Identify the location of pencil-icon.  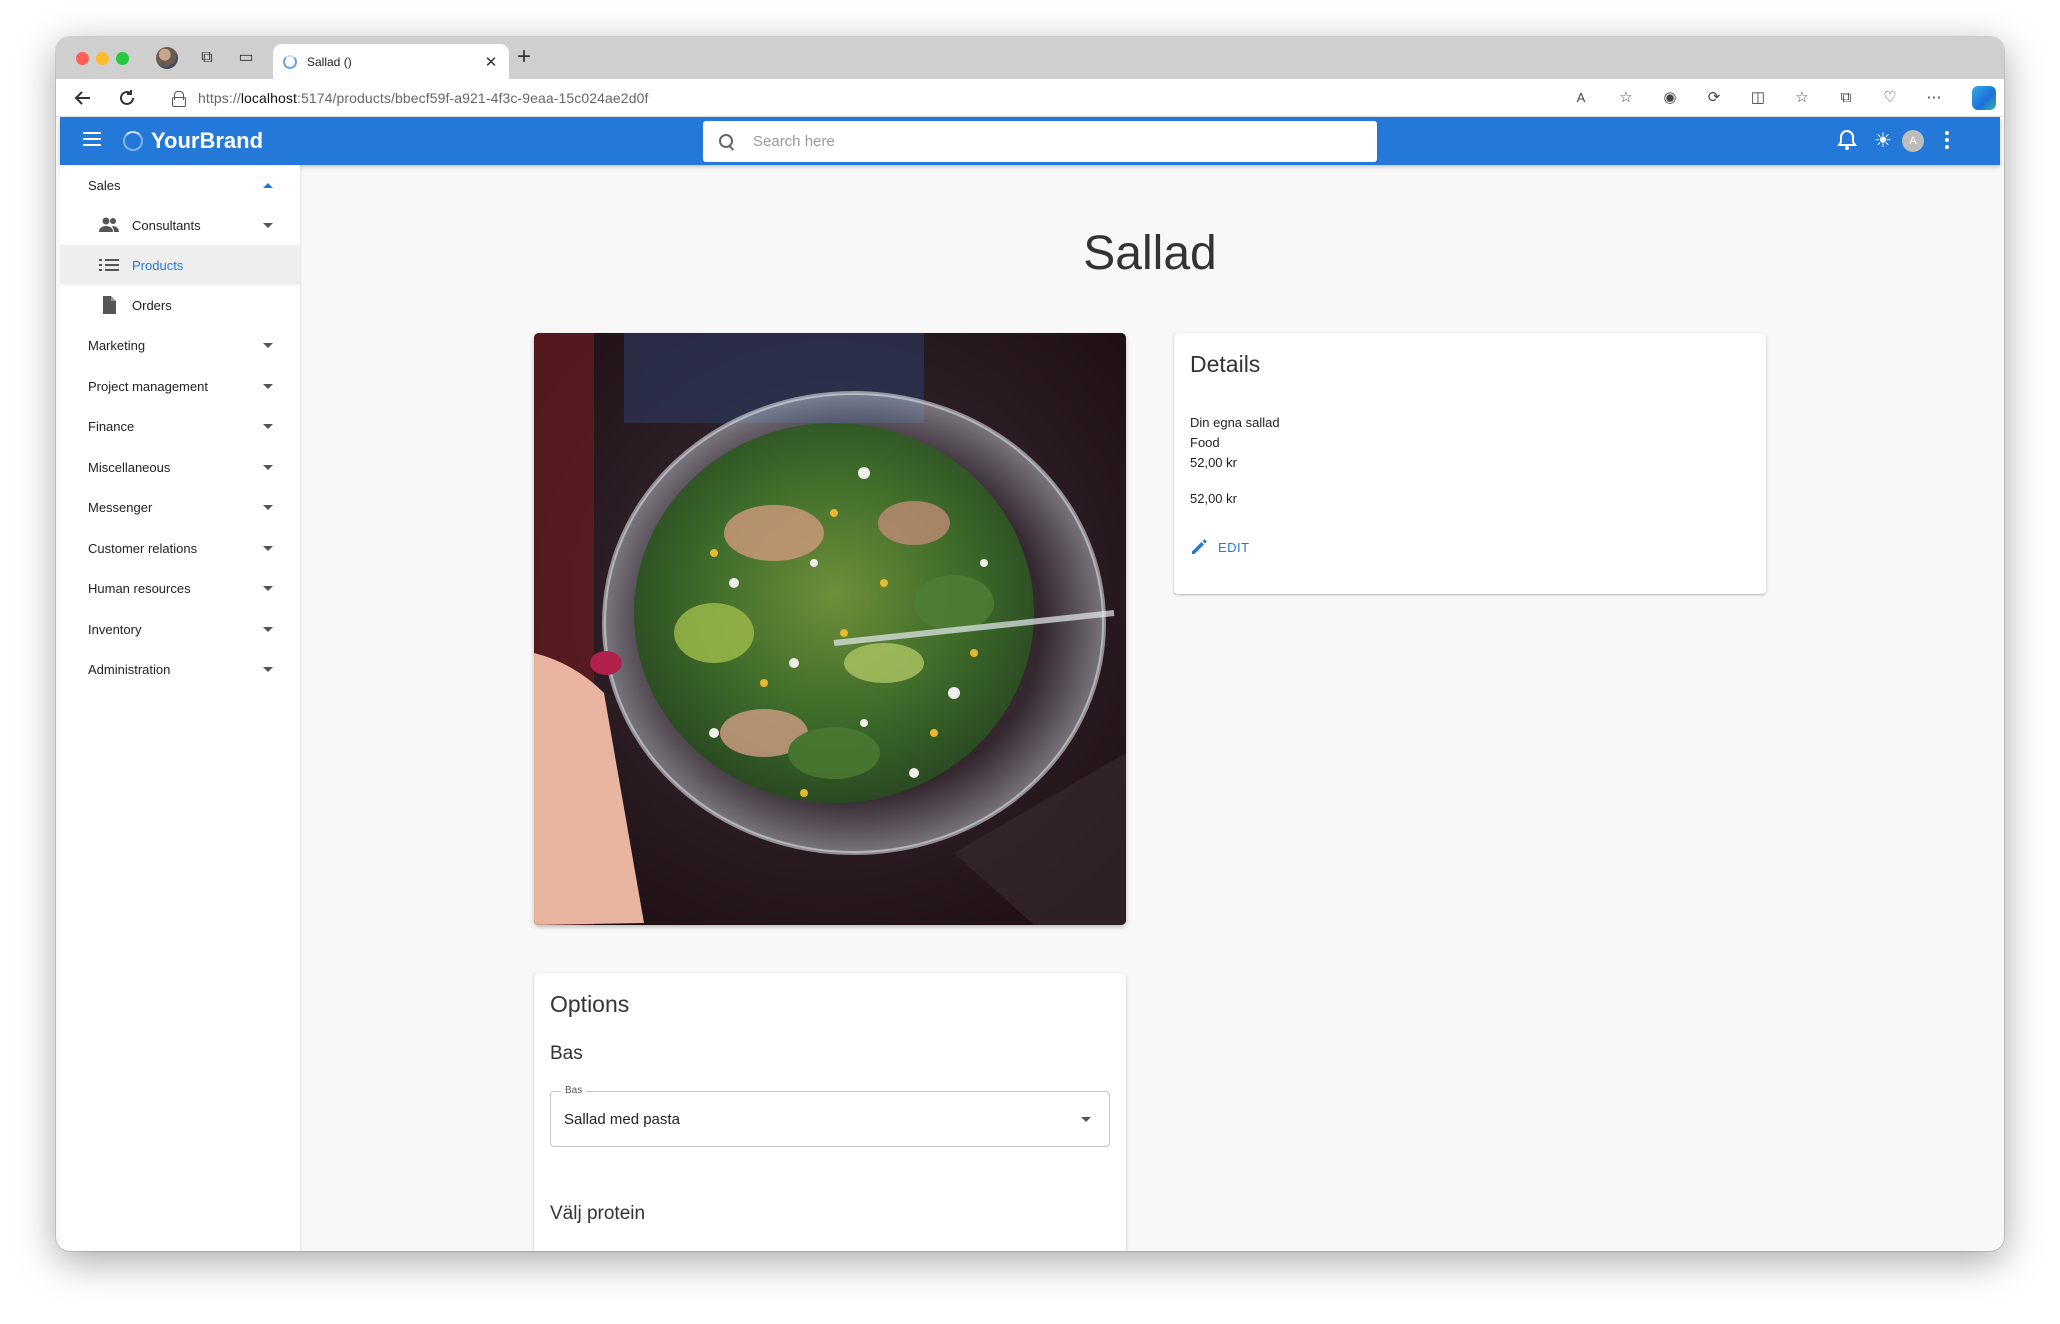
(1199, 546).